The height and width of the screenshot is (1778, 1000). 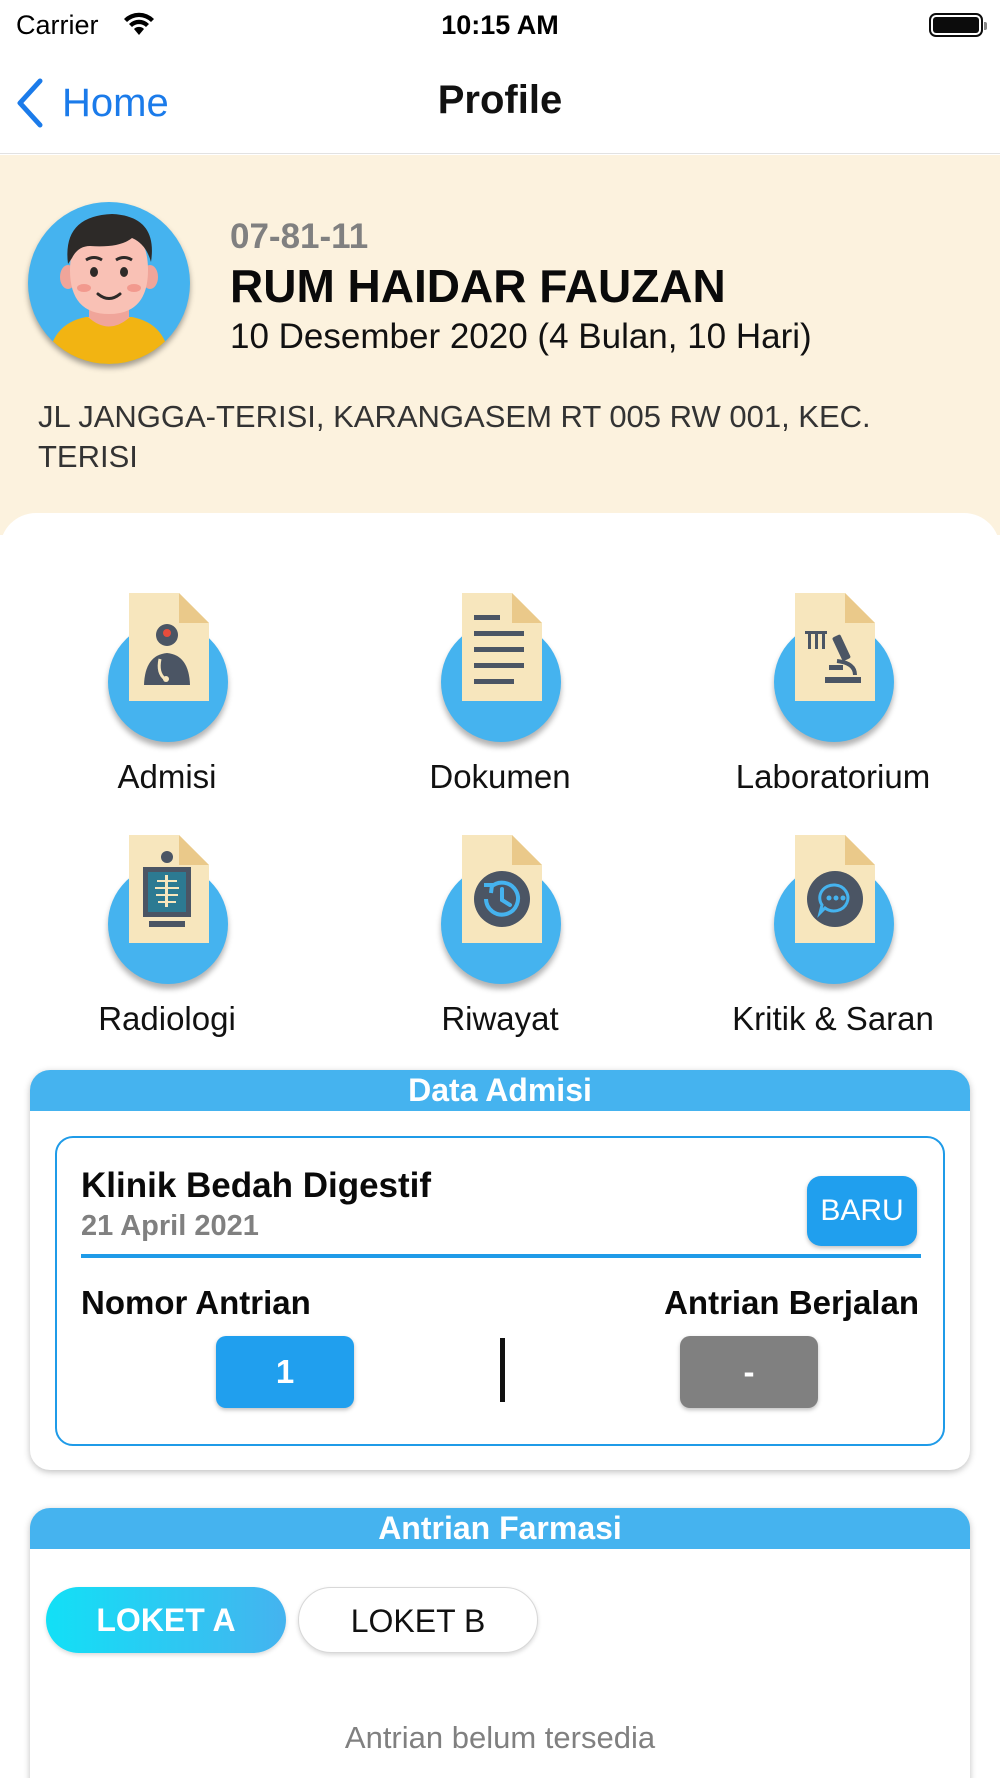 I want to click on menu-item-admisi: Admisi, so click(x=167, y=694).